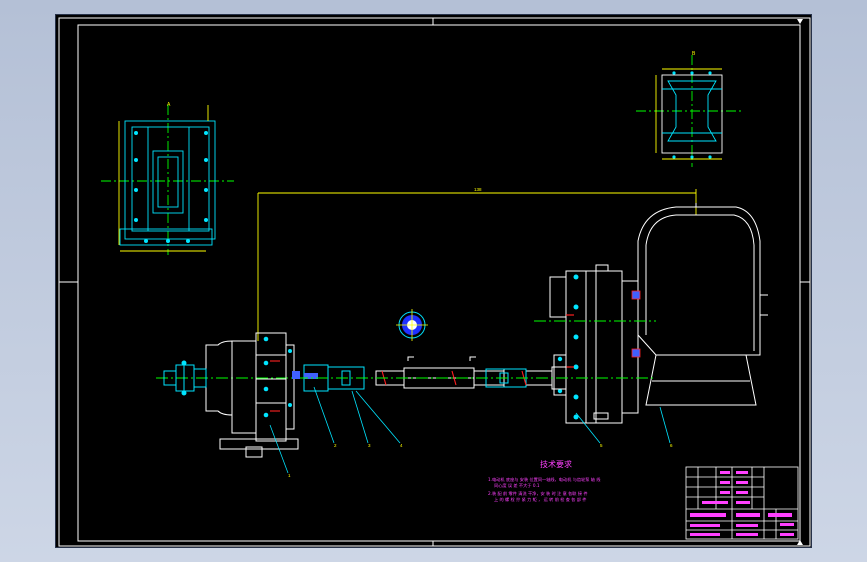  Describe the element at coordinates (277, 377) in the screenshot. I see `pump-bolts-left` at that location.